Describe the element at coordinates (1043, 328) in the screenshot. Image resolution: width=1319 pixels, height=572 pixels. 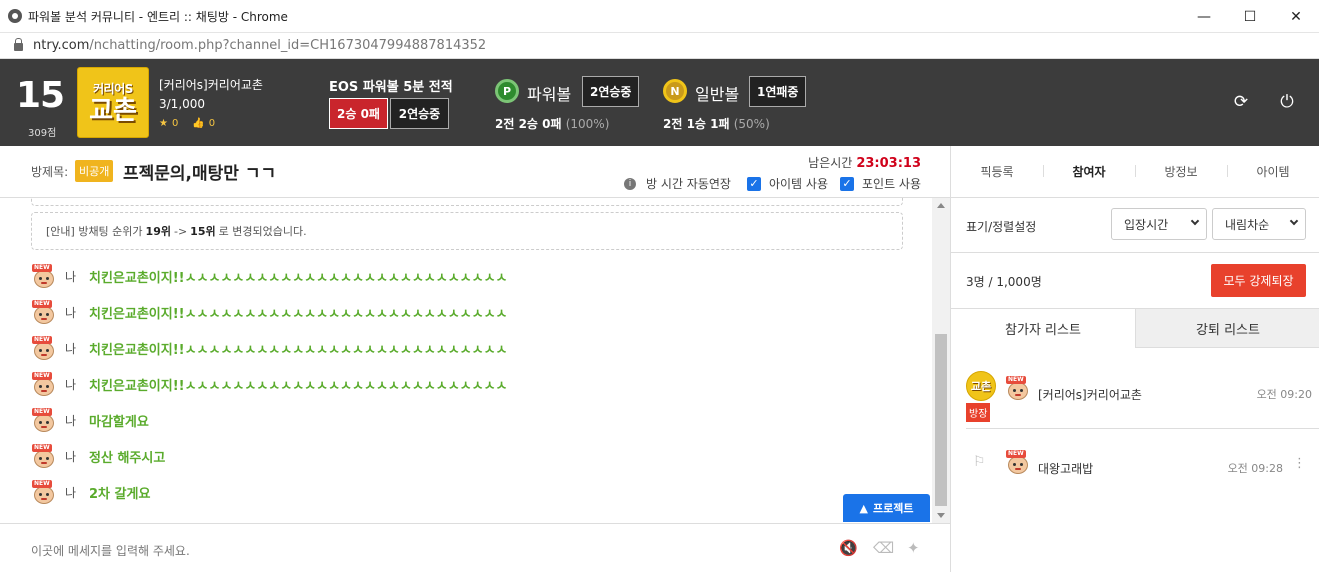
I see `tab-participant-list: 참가자 리스트` at that location.